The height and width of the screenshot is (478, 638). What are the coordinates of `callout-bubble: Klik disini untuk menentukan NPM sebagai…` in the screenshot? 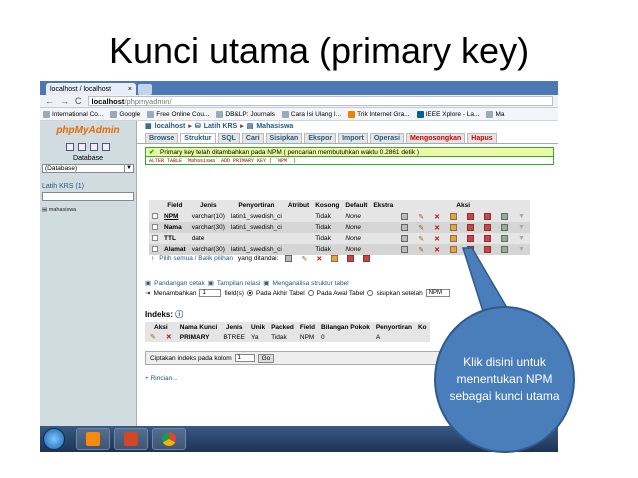 It's located at (504, 379).